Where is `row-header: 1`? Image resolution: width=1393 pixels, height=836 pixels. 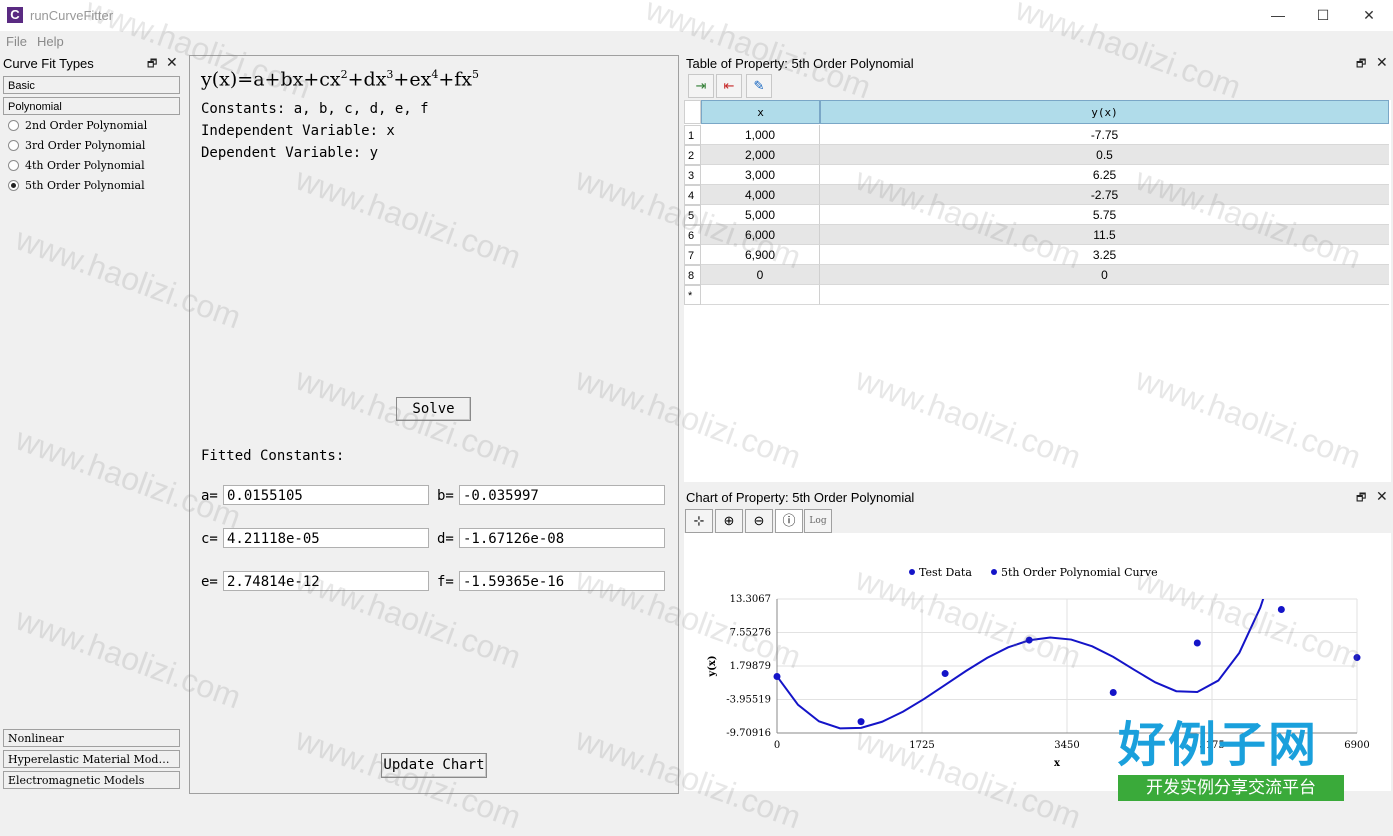
row-header: 1 is located at coordinates (692, 135).